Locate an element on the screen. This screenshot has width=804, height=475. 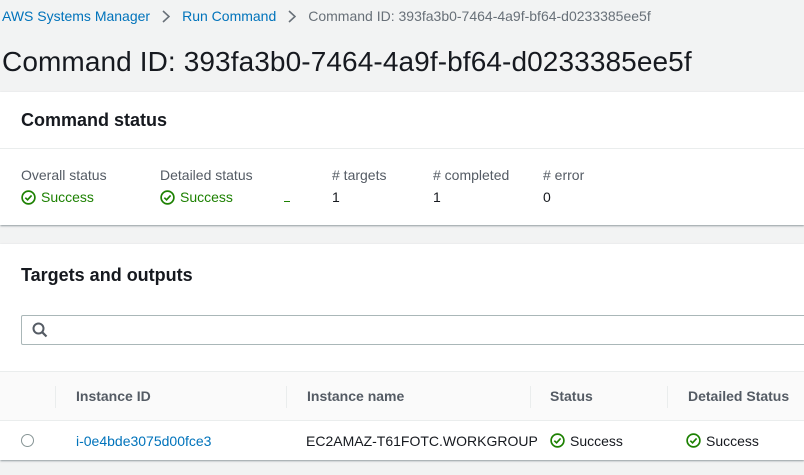
status-cell: Success is located at coordinates (586, 440).